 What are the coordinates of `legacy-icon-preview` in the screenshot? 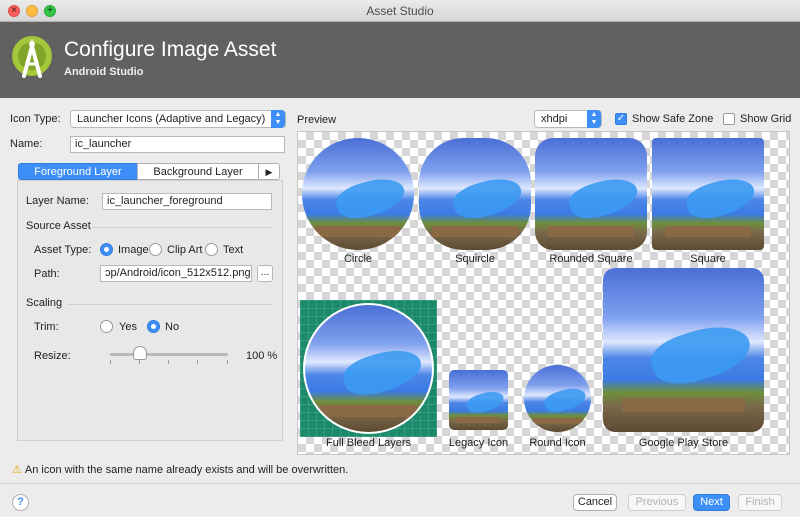 It's located at (478, 400).